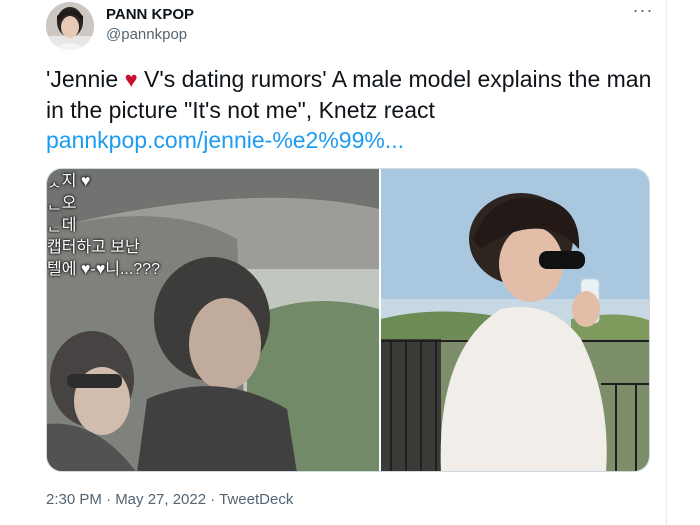 The image size is (700, 525). What do you see at coordinates (103, 226) in the screenshot?
I see `korean-caption: ᆺ지 ♥ ᆫ오 ᆫ데 캡터하고 보난 텔에 ♥-♥니...???` at bounding box center [103, 226].